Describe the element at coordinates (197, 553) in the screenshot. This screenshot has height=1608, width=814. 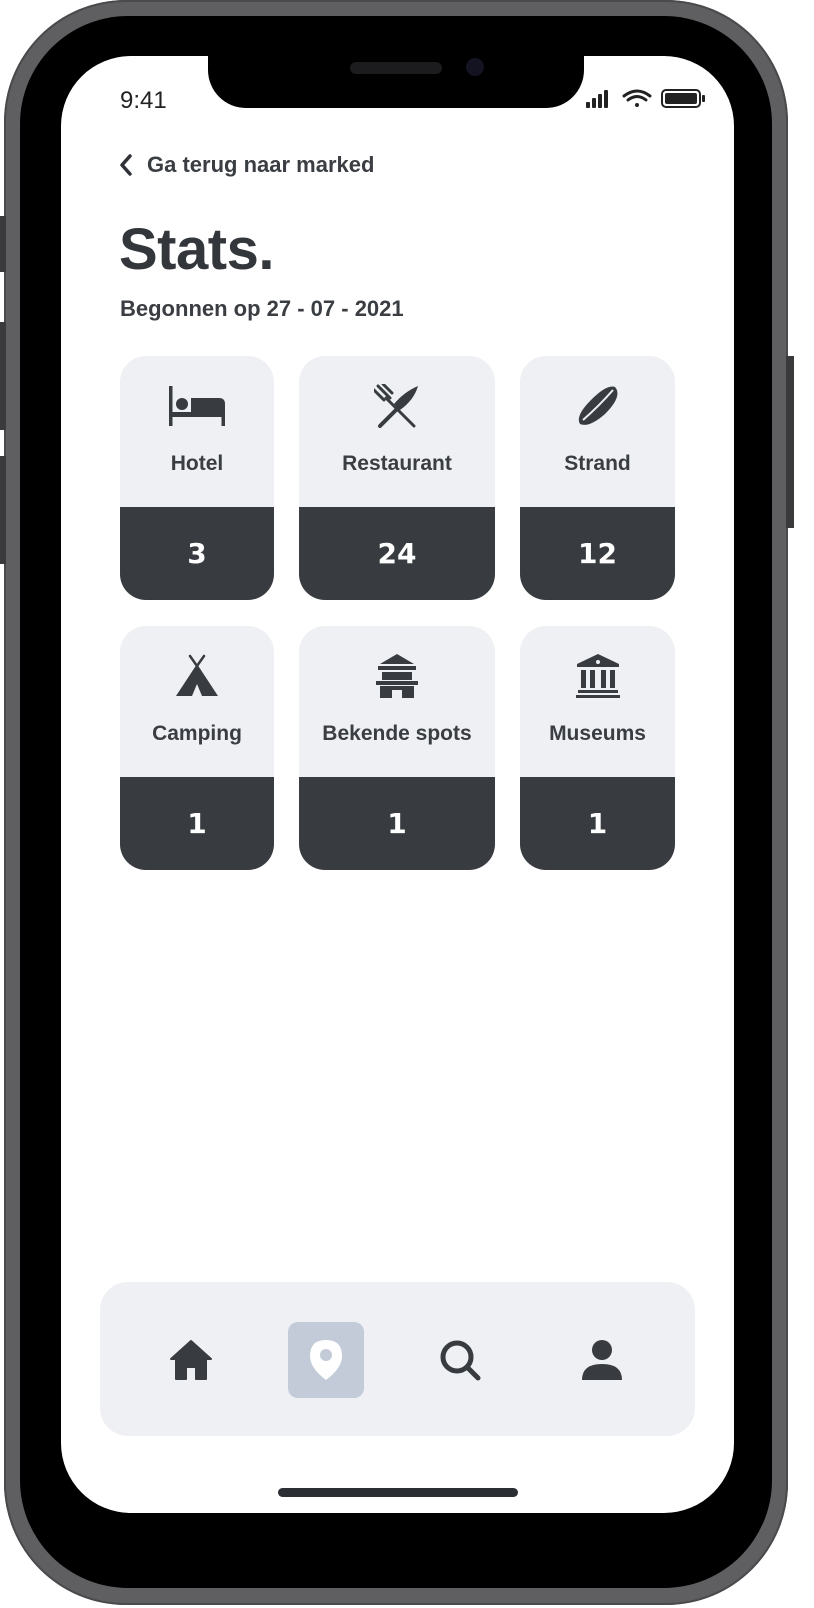
I see `card-count: 3` at that location.